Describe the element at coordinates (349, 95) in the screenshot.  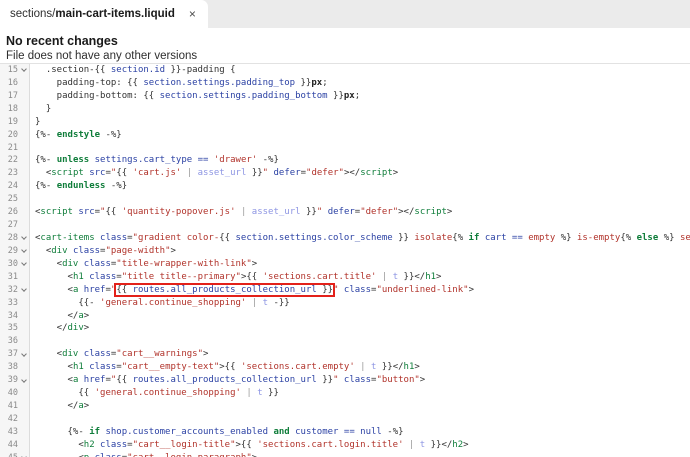
I see `code-token: px` at that location.